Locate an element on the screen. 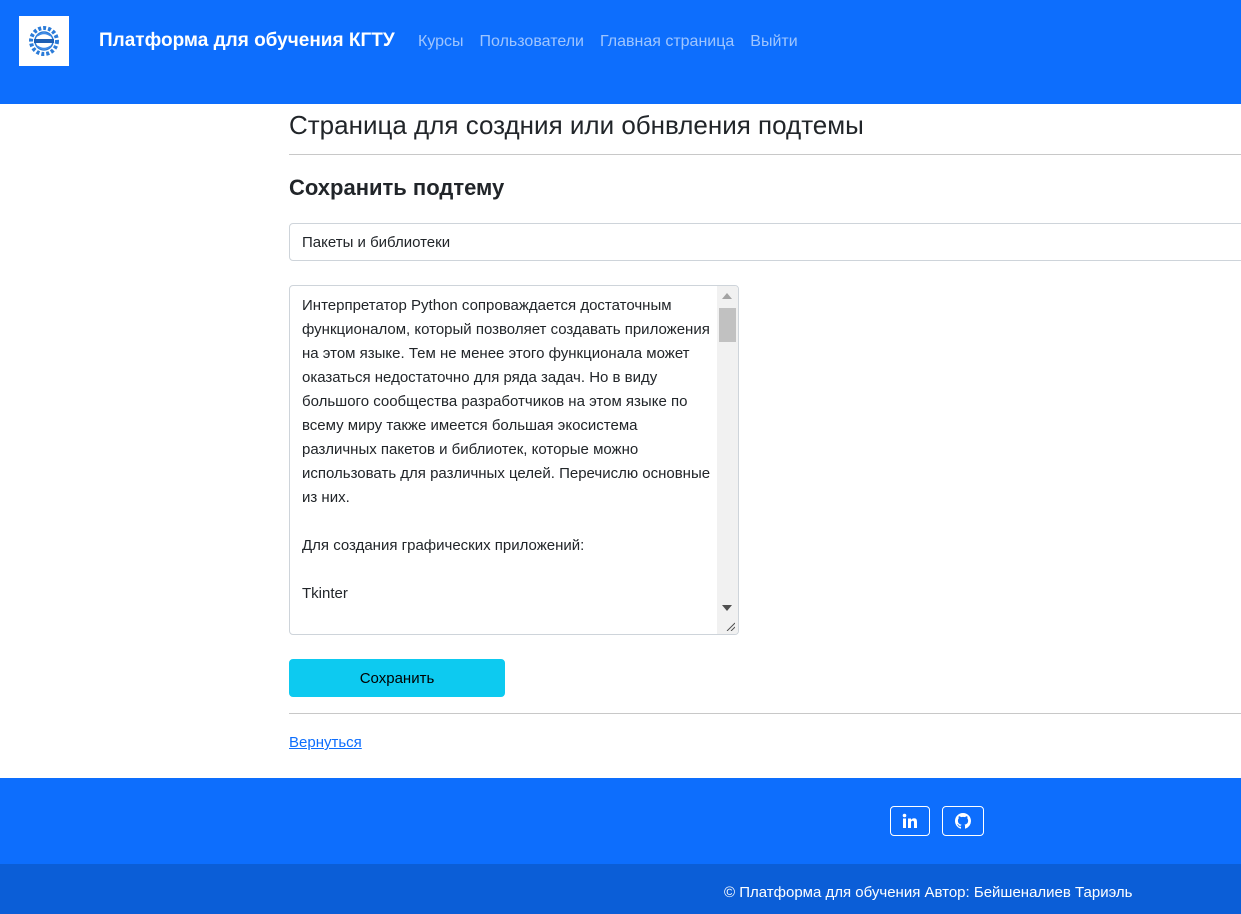  logo is located at coordinates (44, 41).